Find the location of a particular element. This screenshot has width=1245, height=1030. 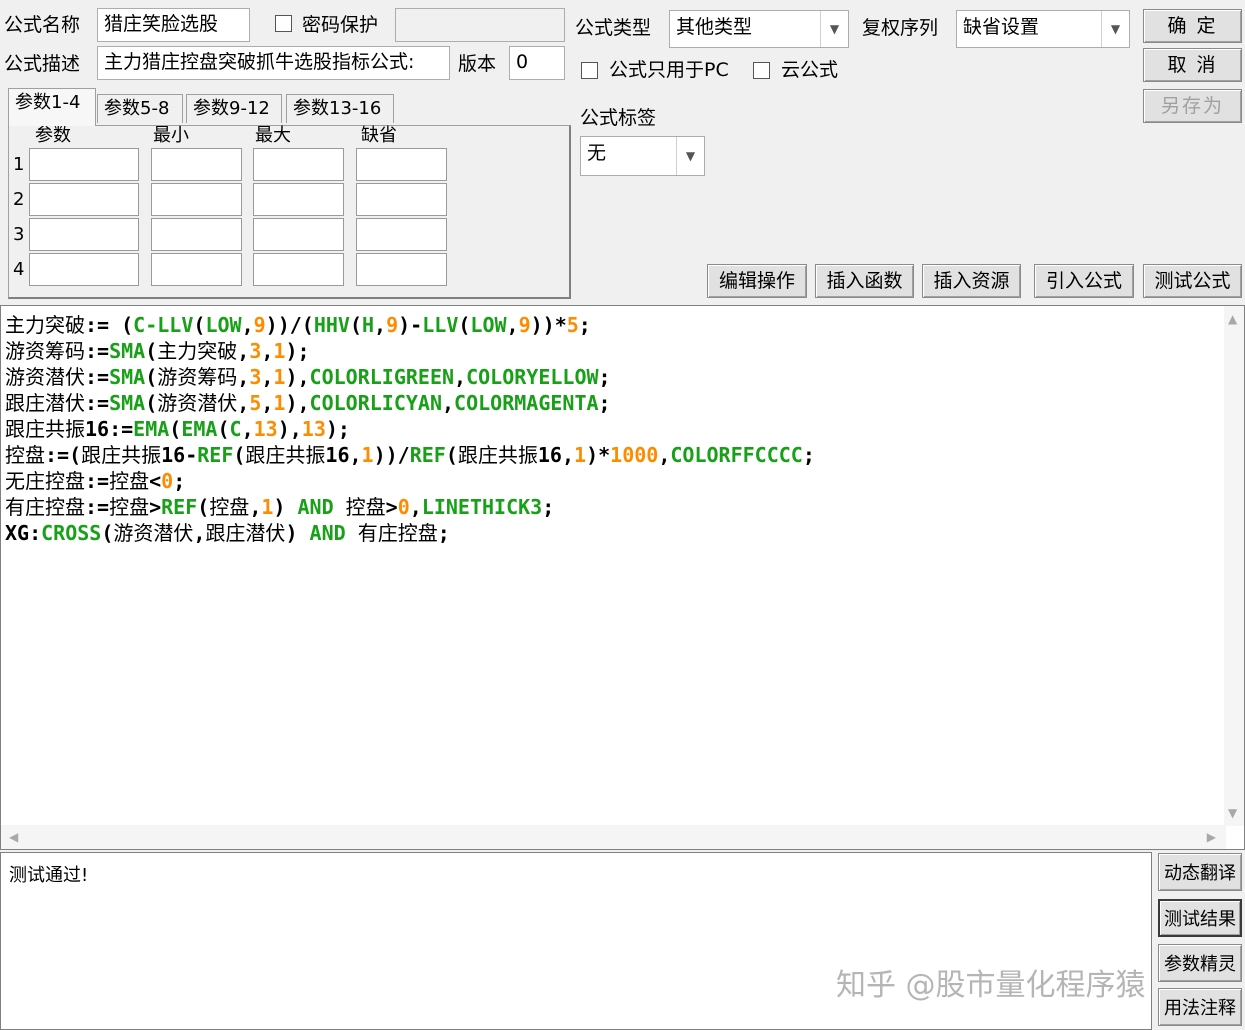

code-token: REF is located at coordinates (427, 455).